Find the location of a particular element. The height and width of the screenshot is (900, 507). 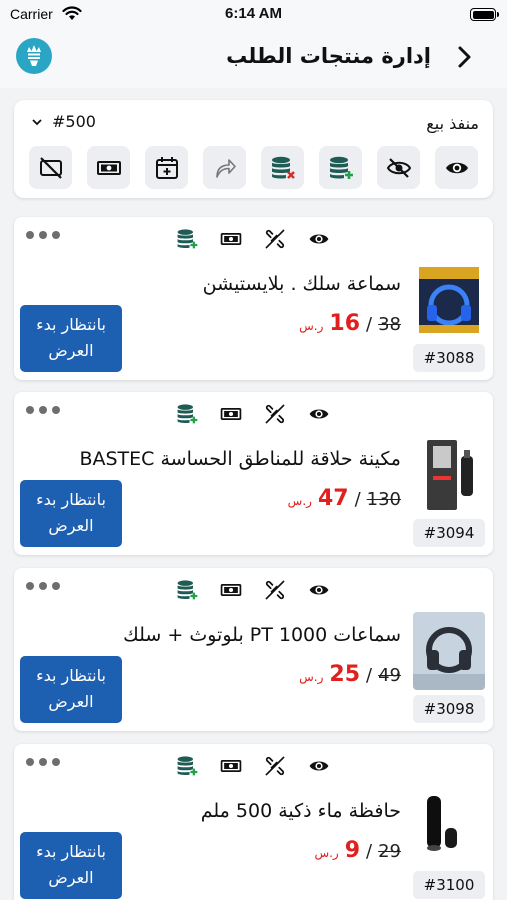

product-id-badge: #3100 is located at coordinates (449, 885).